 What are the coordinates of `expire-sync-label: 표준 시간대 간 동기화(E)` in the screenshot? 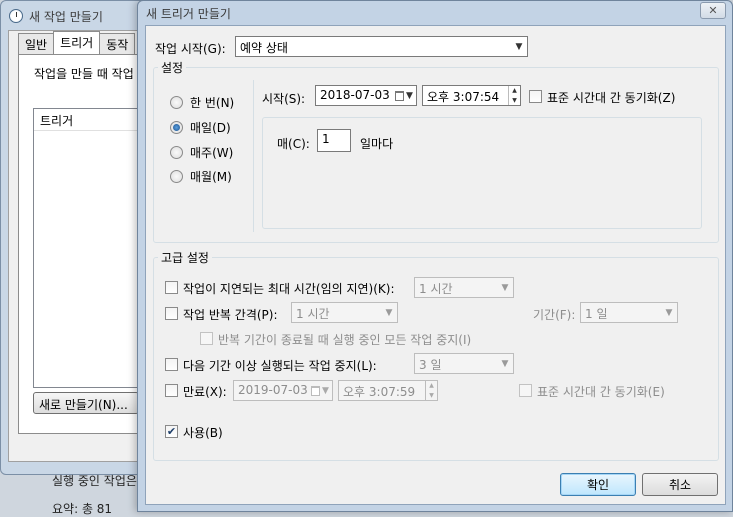 It's located at (601, 392).